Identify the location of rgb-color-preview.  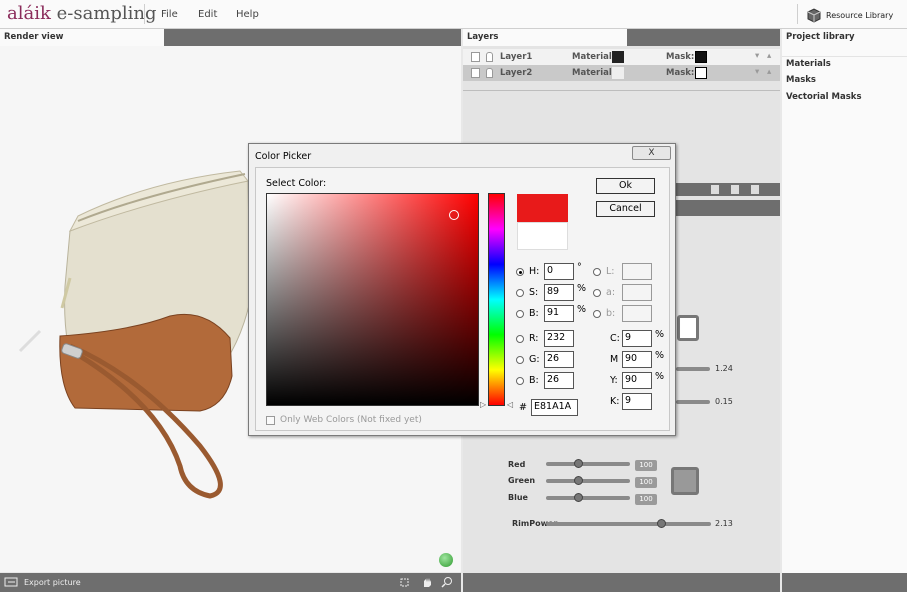
(685, 481).